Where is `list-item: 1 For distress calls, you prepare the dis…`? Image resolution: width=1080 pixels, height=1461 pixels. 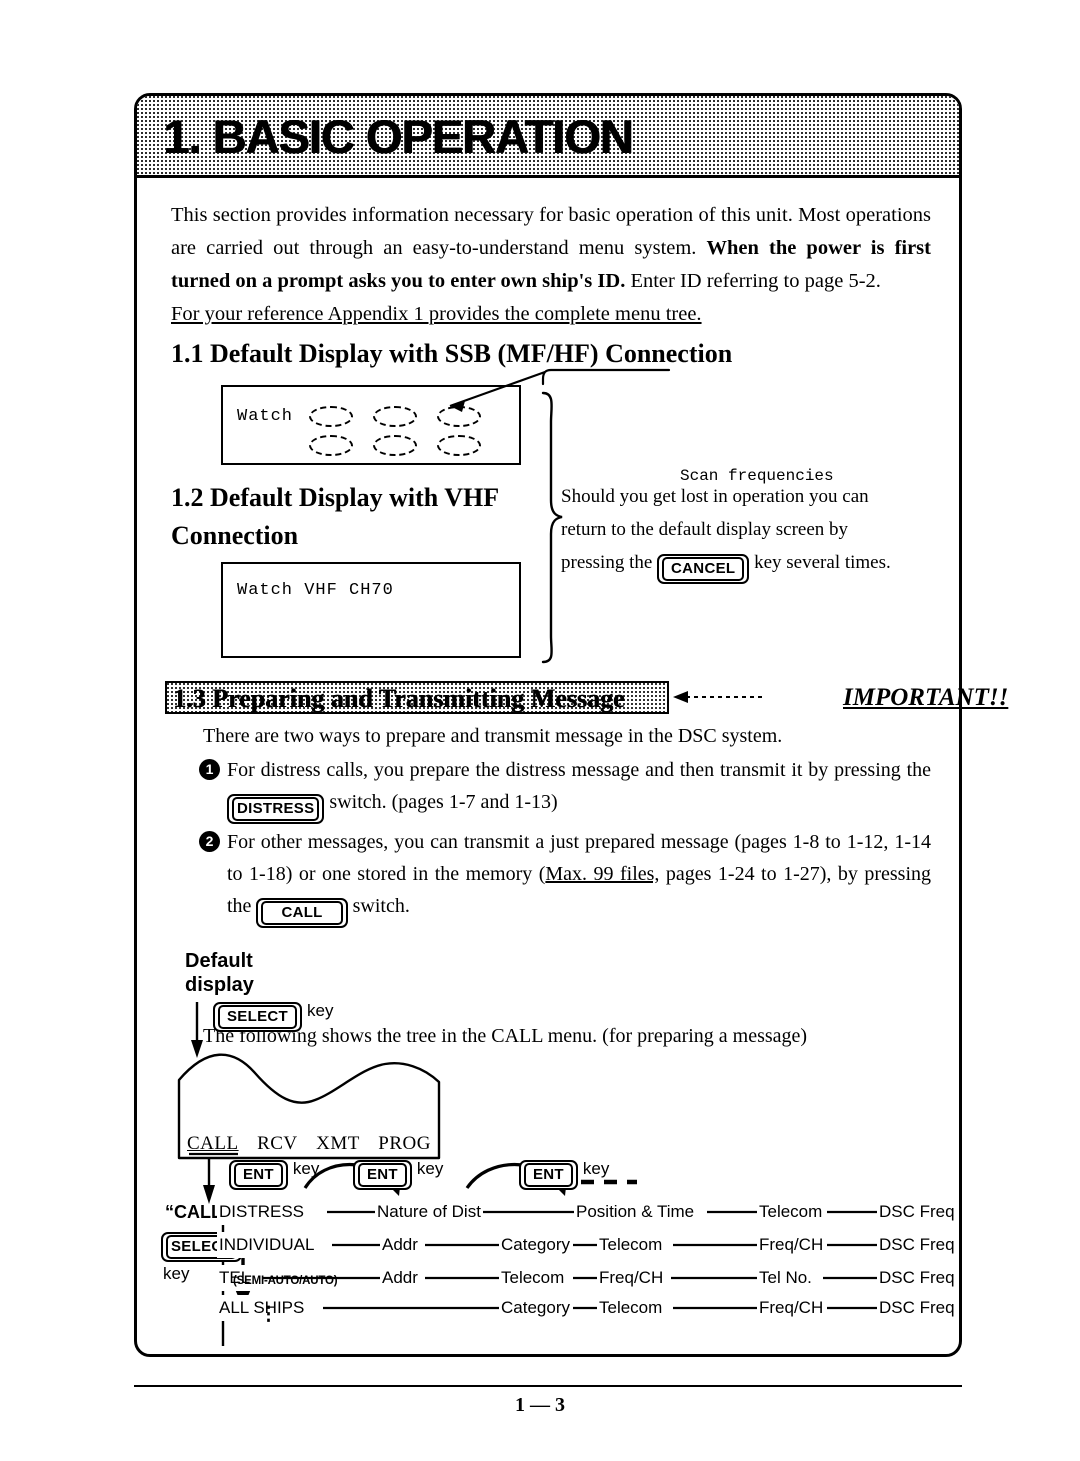
list-item: 1 For distress calls, you prepare the dis… is located at coordinates (565, 789).